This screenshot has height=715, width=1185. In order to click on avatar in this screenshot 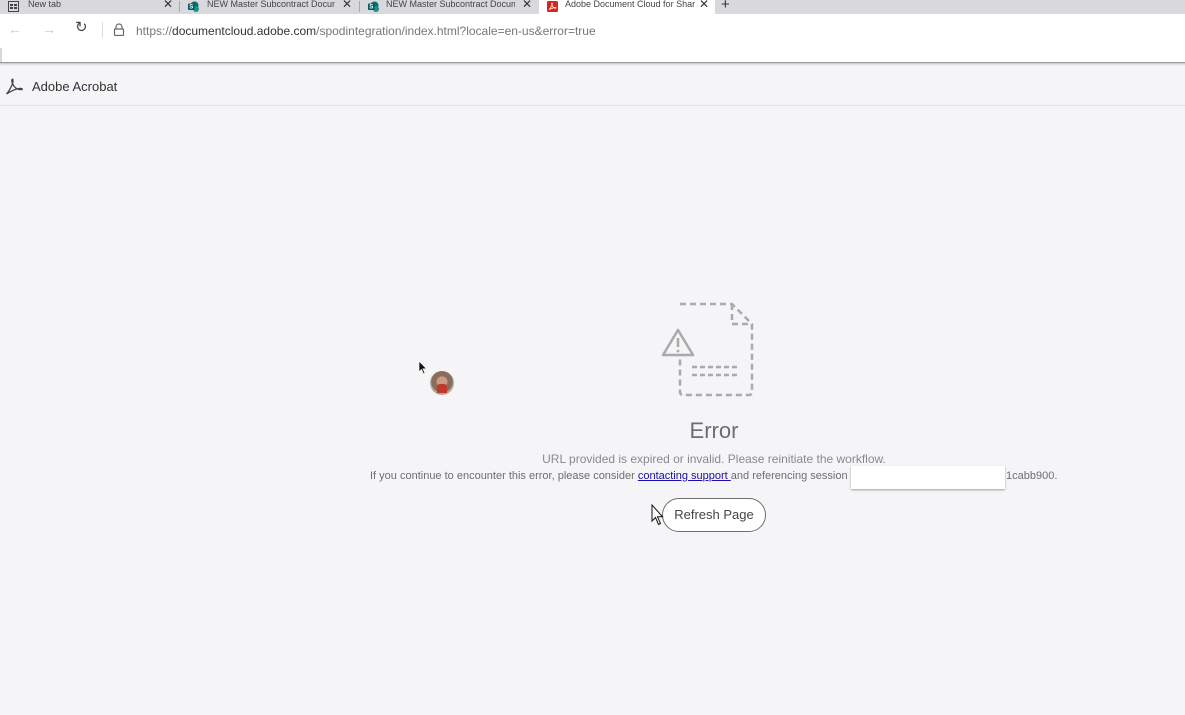, I will do `click(442, 383)`.